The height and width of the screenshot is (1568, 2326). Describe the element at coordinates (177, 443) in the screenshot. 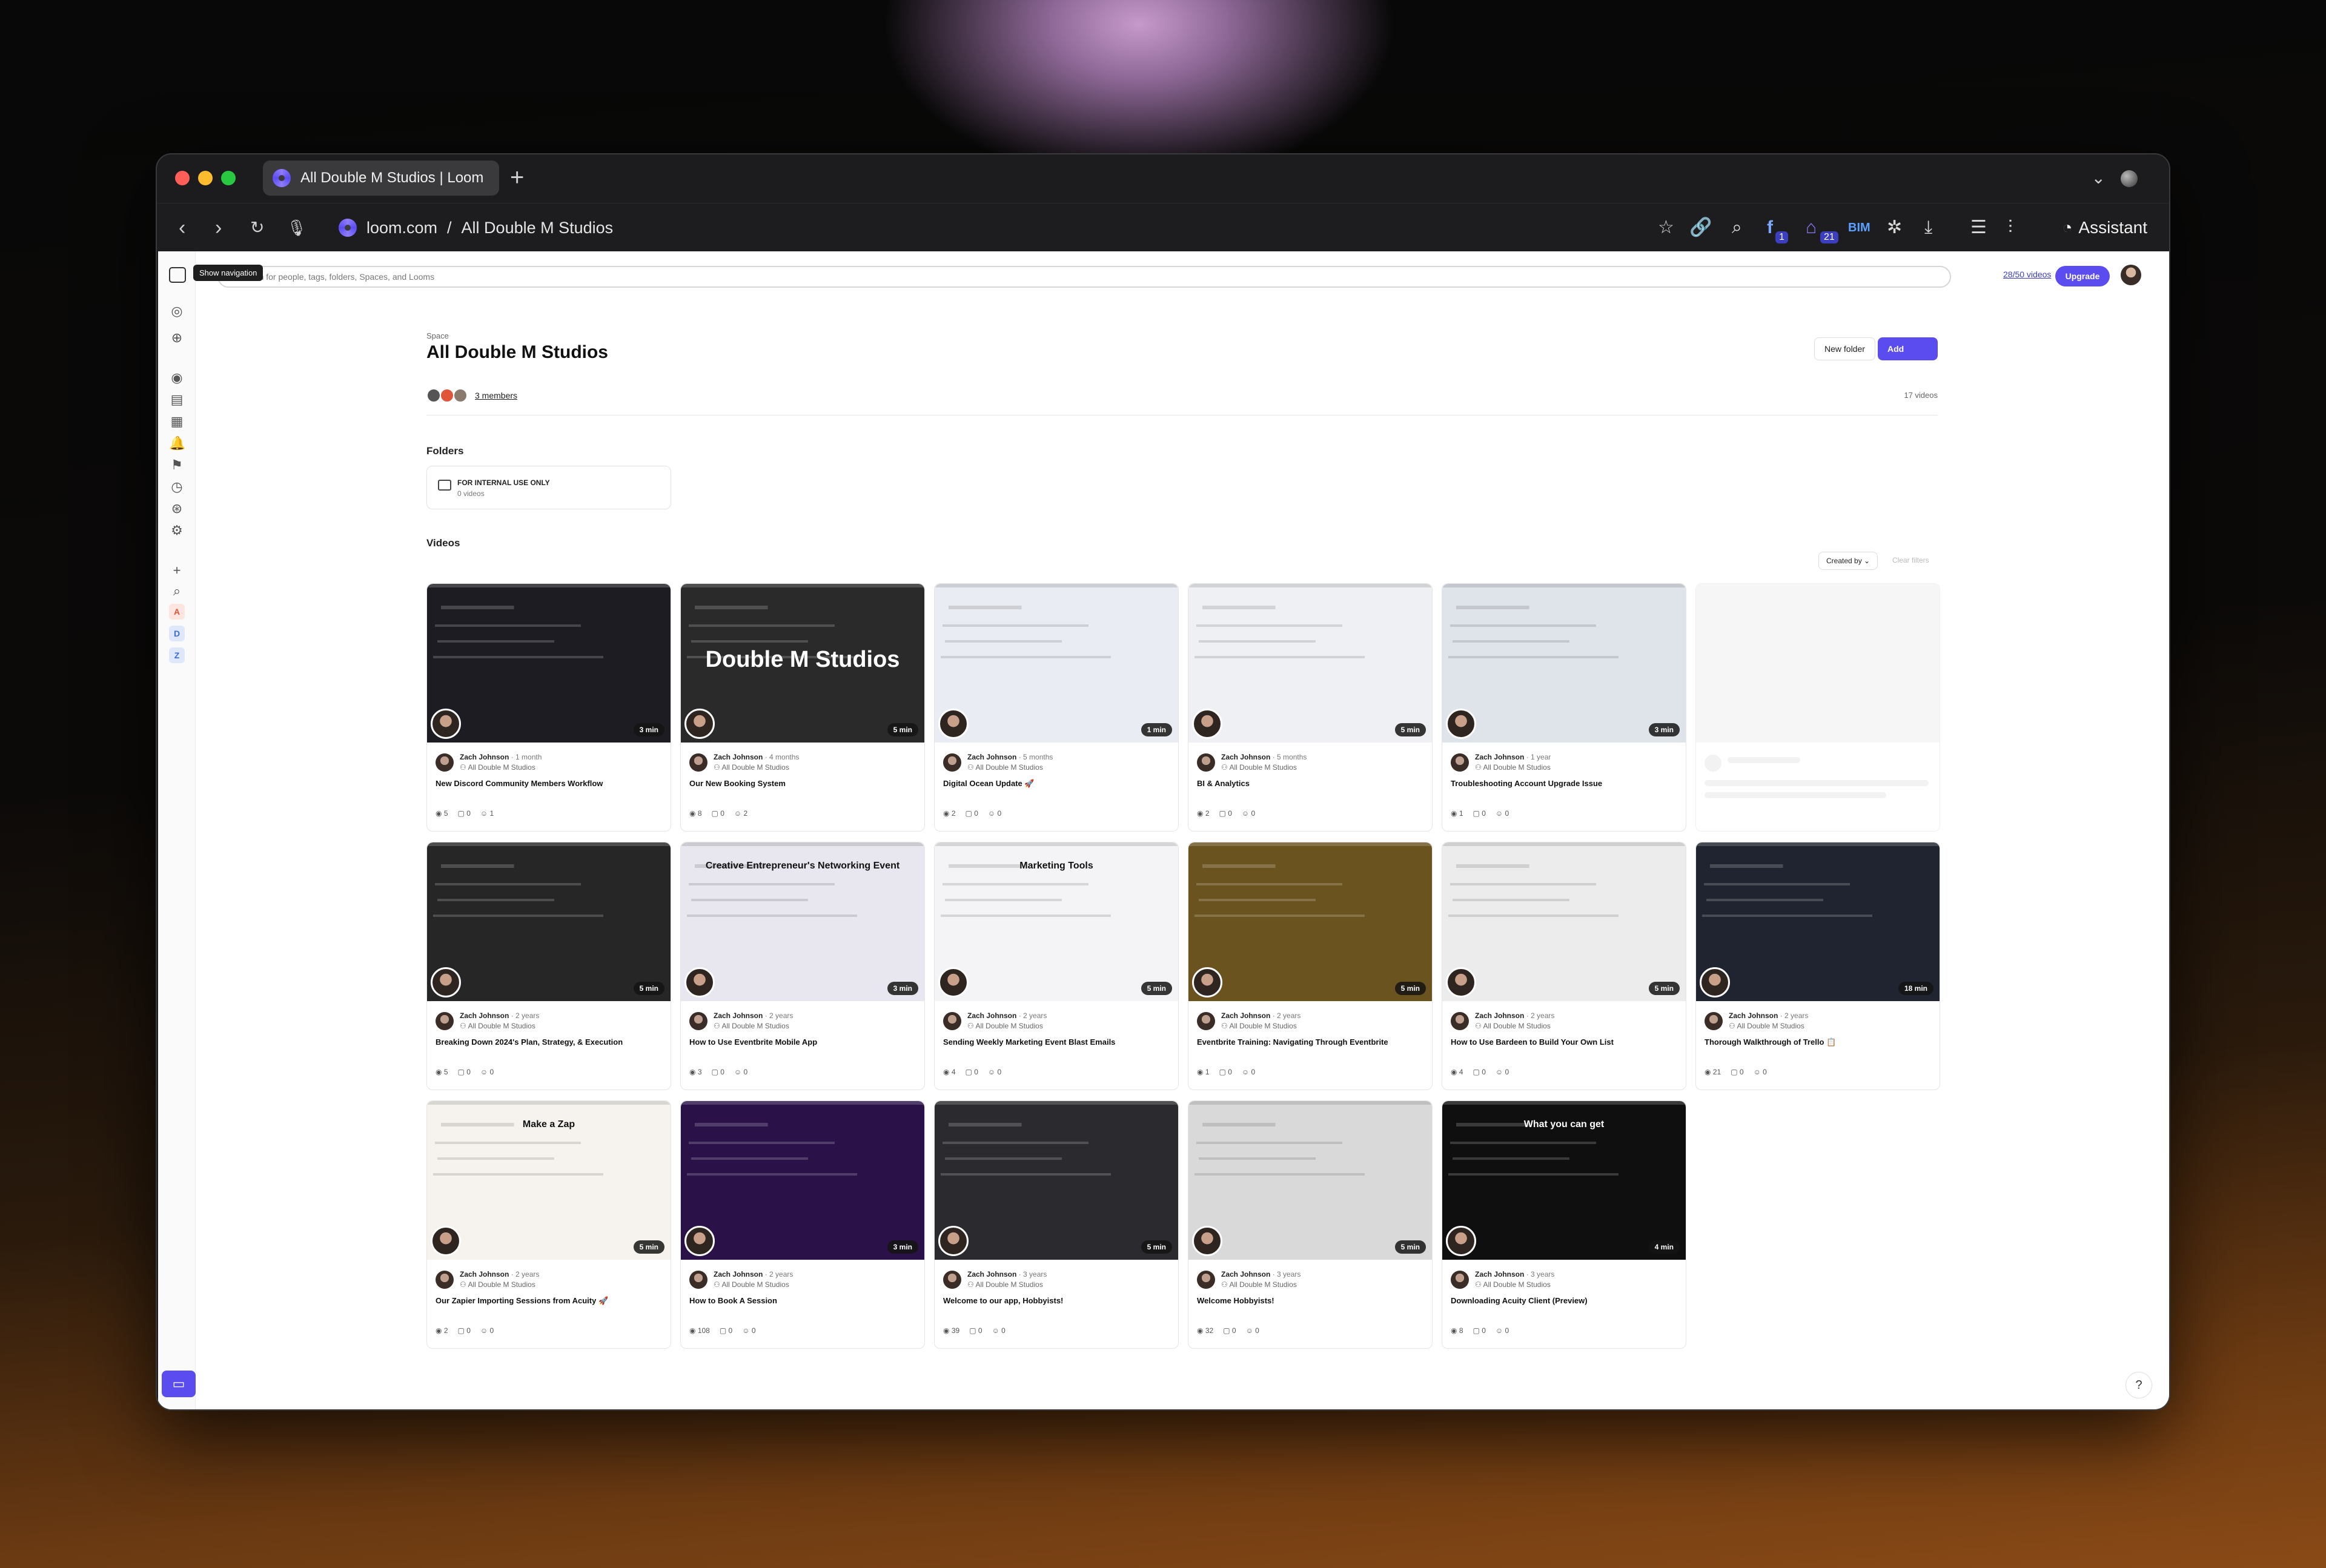

I see `notifications-icon: 🔔` at that location.